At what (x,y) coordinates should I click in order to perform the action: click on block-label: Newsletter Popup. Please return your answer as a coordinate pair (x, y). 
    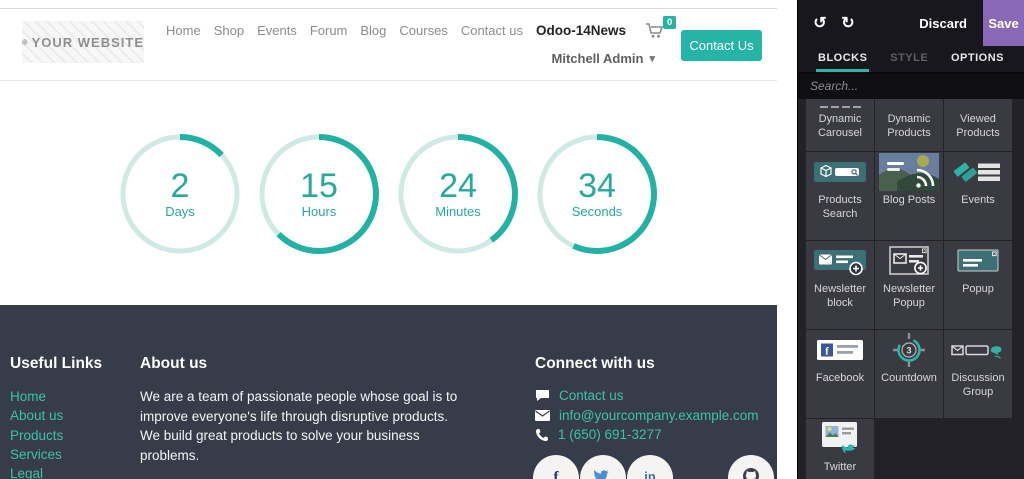
    Looking at the image, I should click on (909, 296).